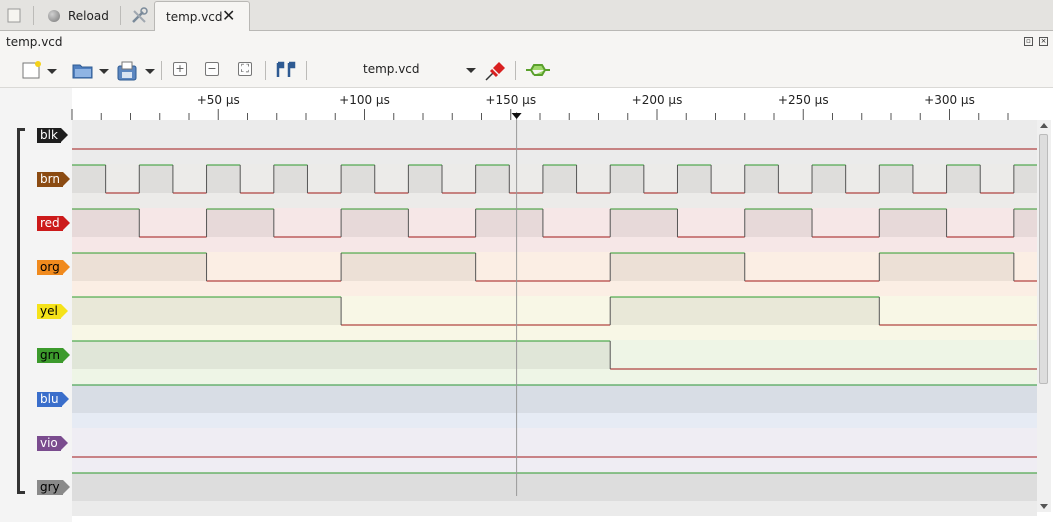 Image resolution: width=1053 pixels, height=522 pixels. I want to click on vertical-scrollbar, so click(1044, 316).